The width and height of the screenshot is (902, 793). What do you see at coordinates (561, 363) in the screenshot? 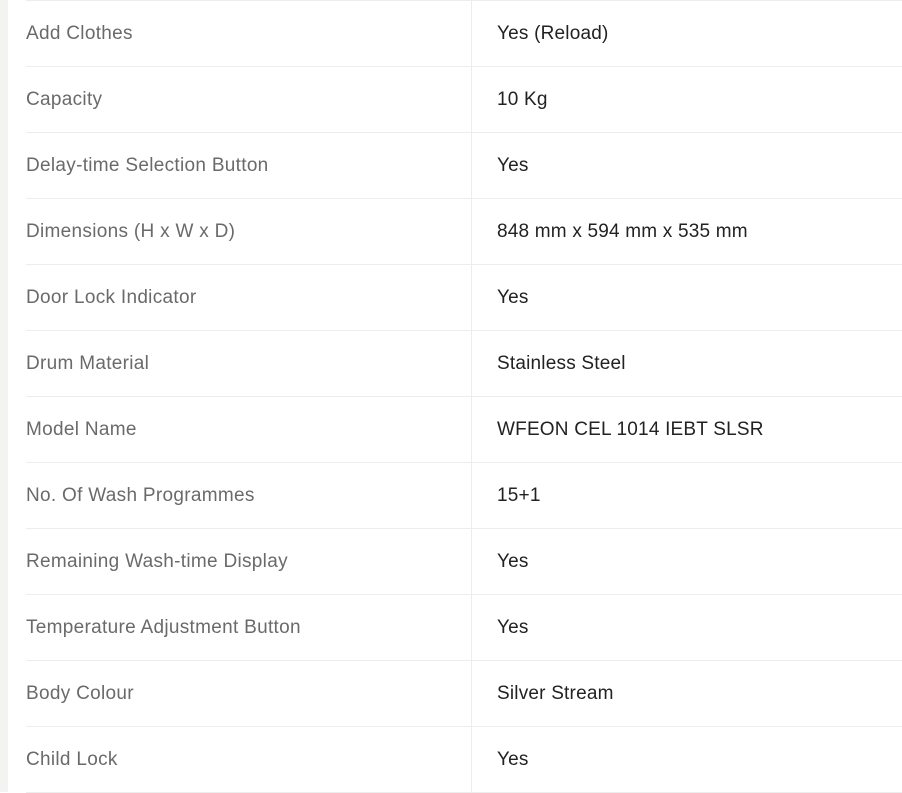
I see `spec-value: Stainless Steel` at bounding box center [561, 363].